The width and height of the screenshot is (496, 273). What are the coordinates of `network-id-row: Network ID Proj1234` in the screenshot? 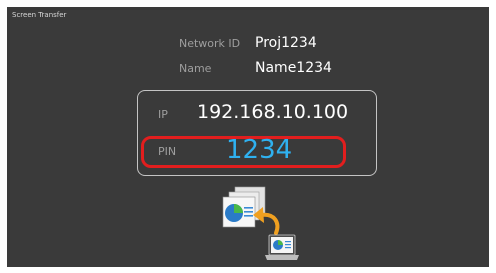 It's located at (248, 43).